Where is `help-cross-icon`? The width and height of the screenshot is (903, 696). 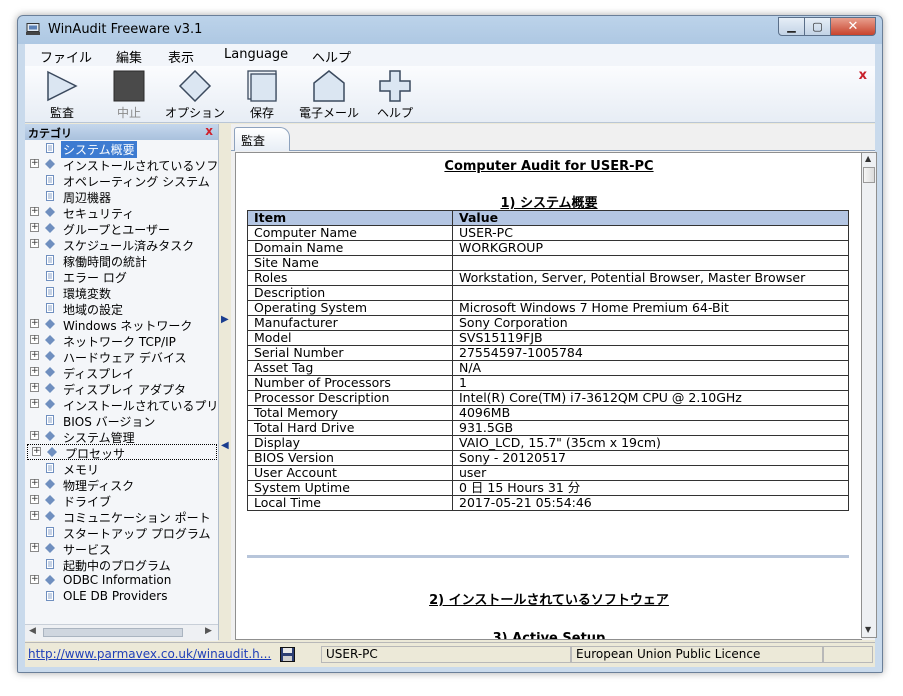 help-cross-icon is located at coordinates (395, 86).